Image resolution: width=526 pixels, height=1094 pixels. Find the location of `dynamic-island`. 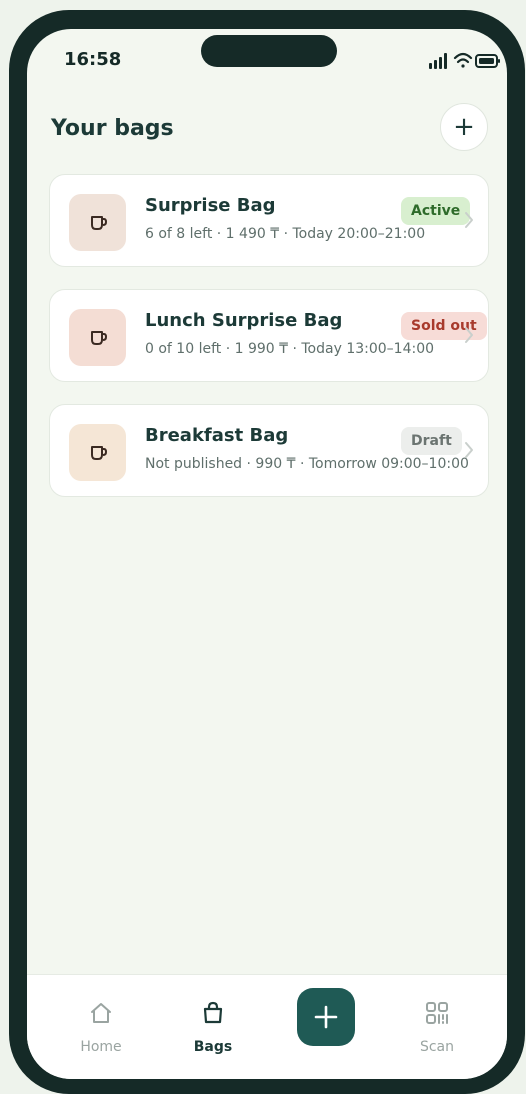

dynamic-island is located at coordinates (269, 51).